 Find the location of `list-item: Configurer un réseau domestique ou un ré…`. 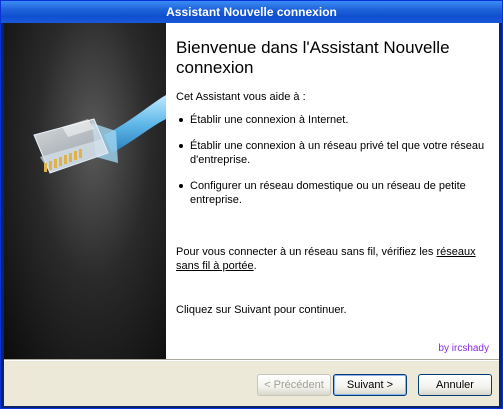

list-item: Configurer un réseau domestique ou un ré… is located at coordinates (333, 193).